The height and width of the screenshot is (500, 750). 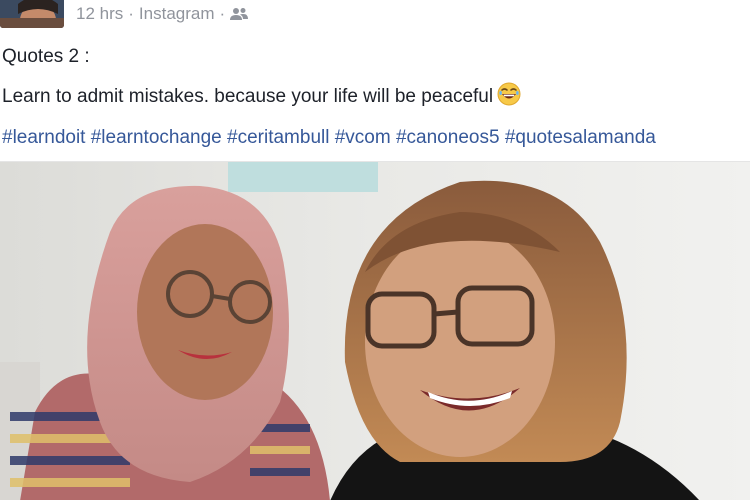 I want to click on hashtag-learntochange: #learntochange, so click(x=156, y=137).